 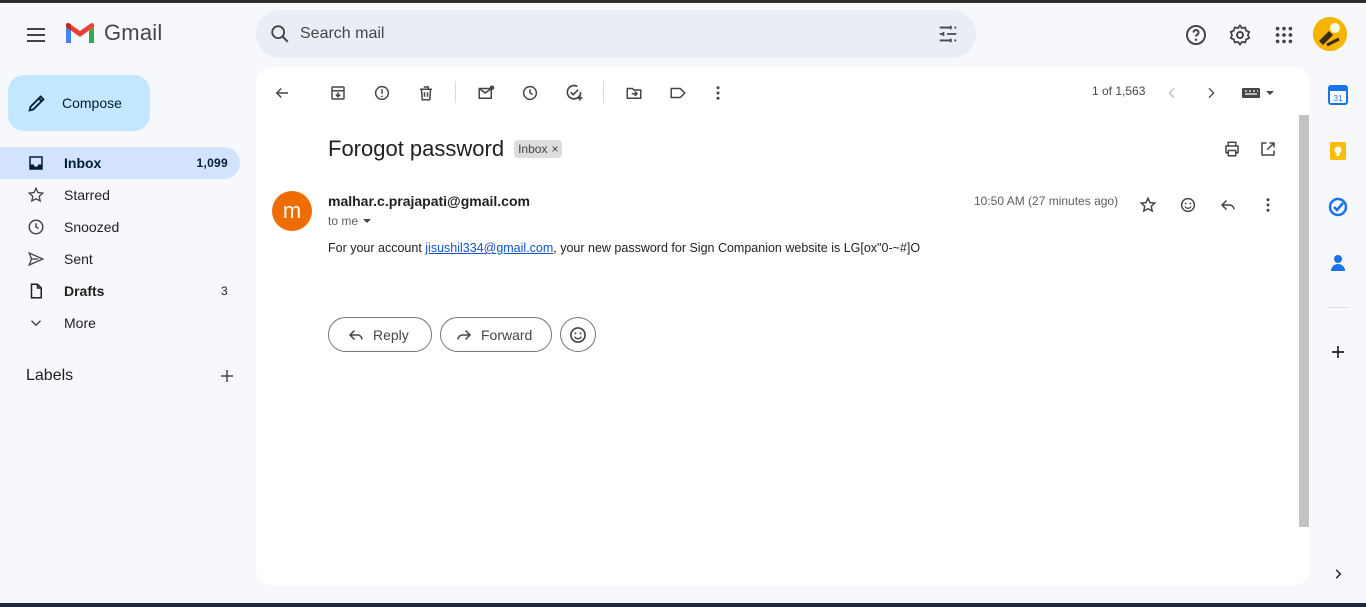 I want to click on sidebar-item-label: More, so click(x=80, y=323).